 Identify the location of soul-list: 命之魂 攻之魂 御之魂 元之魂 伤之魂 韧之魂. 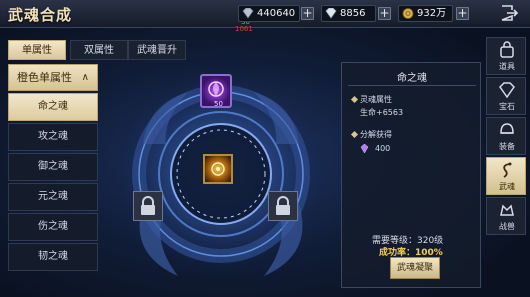
(53, 183).